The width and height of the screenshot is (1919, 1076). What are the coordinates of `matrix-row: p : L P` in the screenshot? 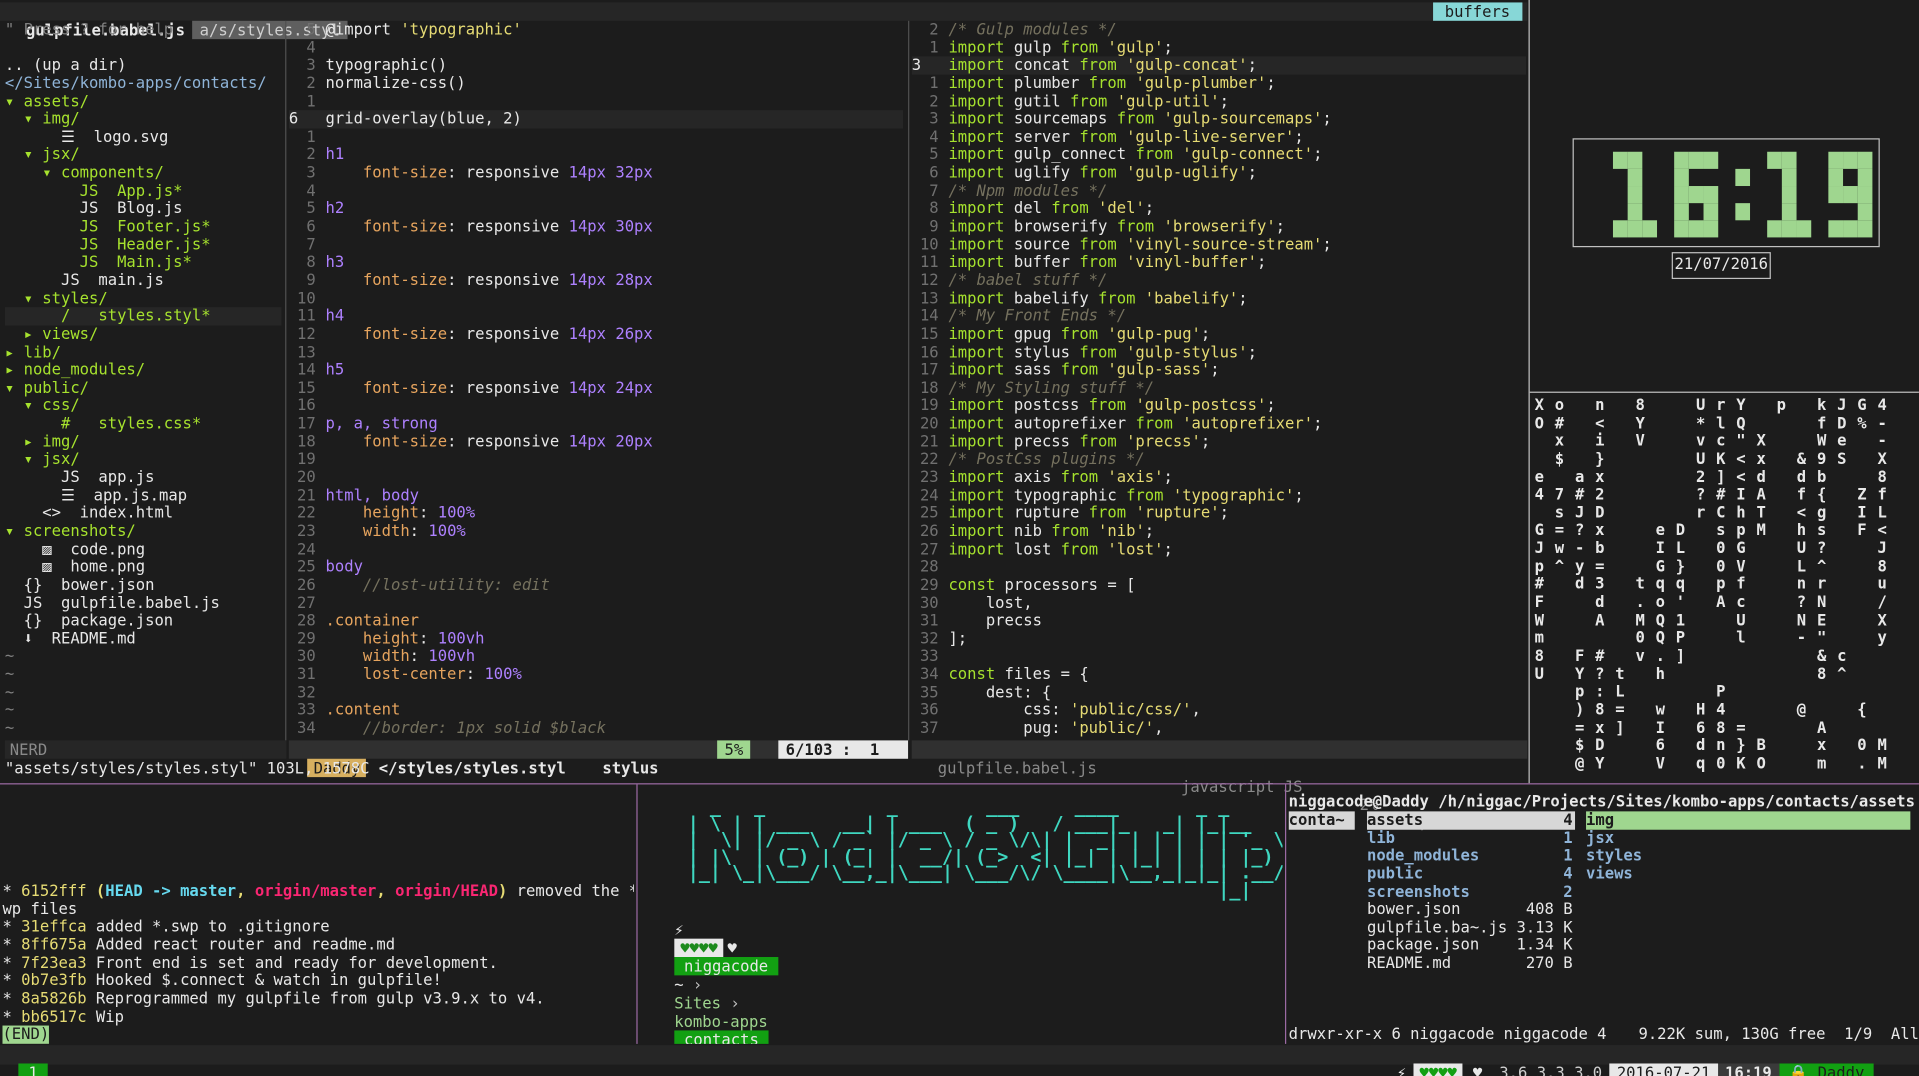 It's located at (1711, 692).